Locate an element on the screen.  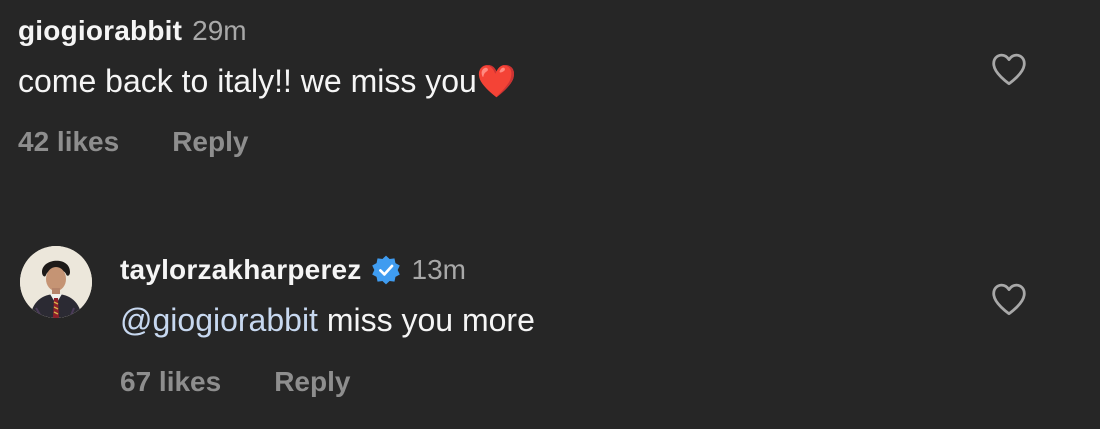
comment-header: taylorzakharperez 13m is located at coordinates (293, 270).